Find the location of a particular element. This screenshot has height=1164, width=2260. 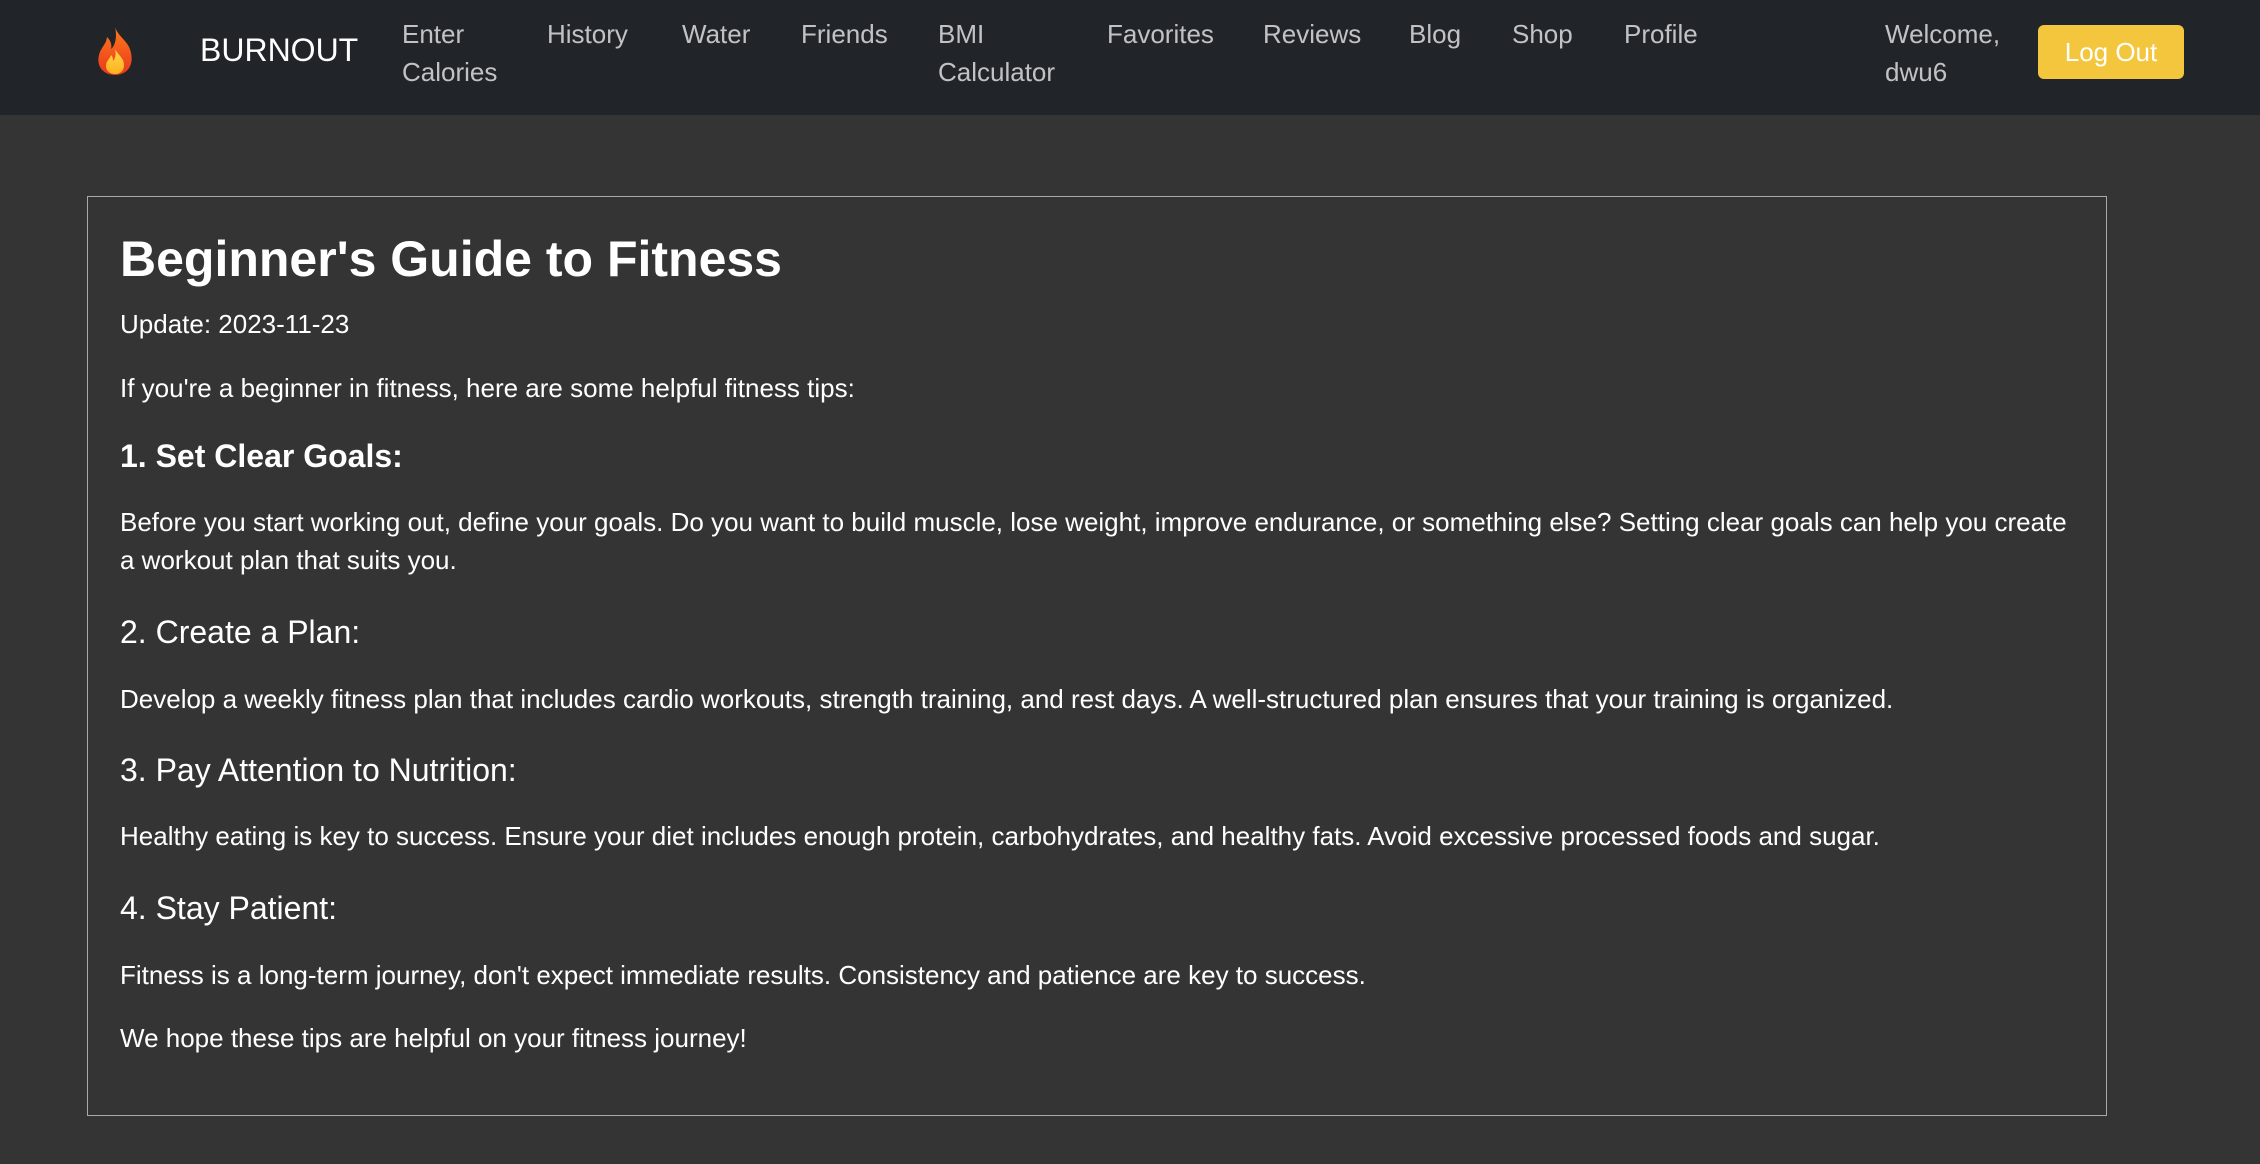

welcome-line: Welcome, is located at coordinates (1943, 34).